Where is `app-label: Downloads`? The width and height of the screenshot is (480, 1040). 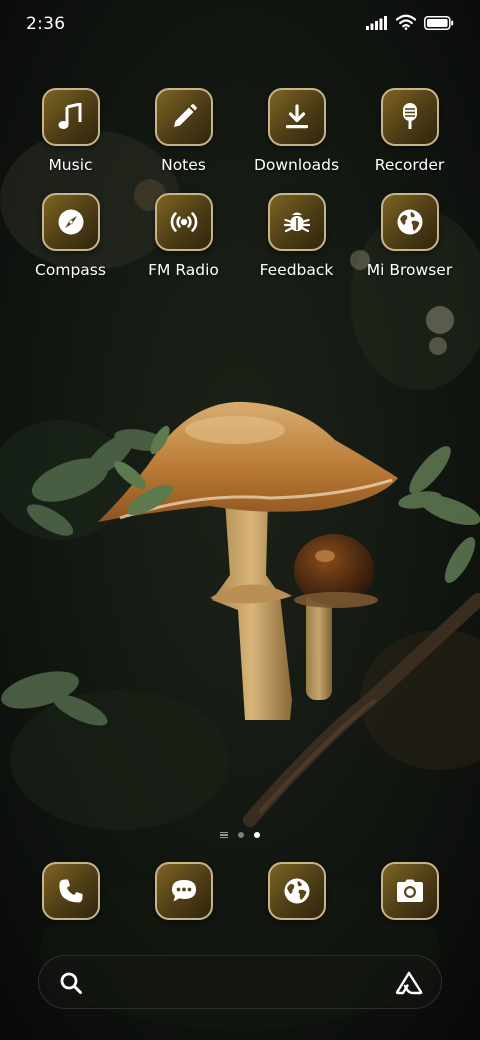 app-label: Downloads is located at coordinates (296, 165).